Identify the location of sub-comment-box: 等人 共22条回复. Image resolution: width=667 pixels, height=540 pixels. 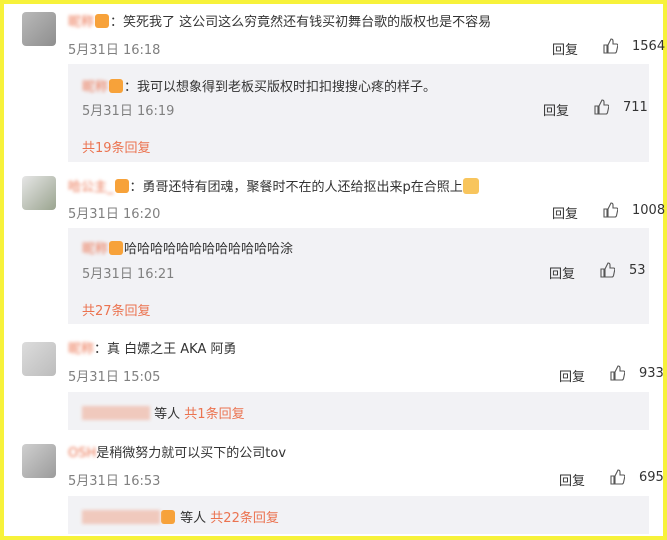
(358, 515).